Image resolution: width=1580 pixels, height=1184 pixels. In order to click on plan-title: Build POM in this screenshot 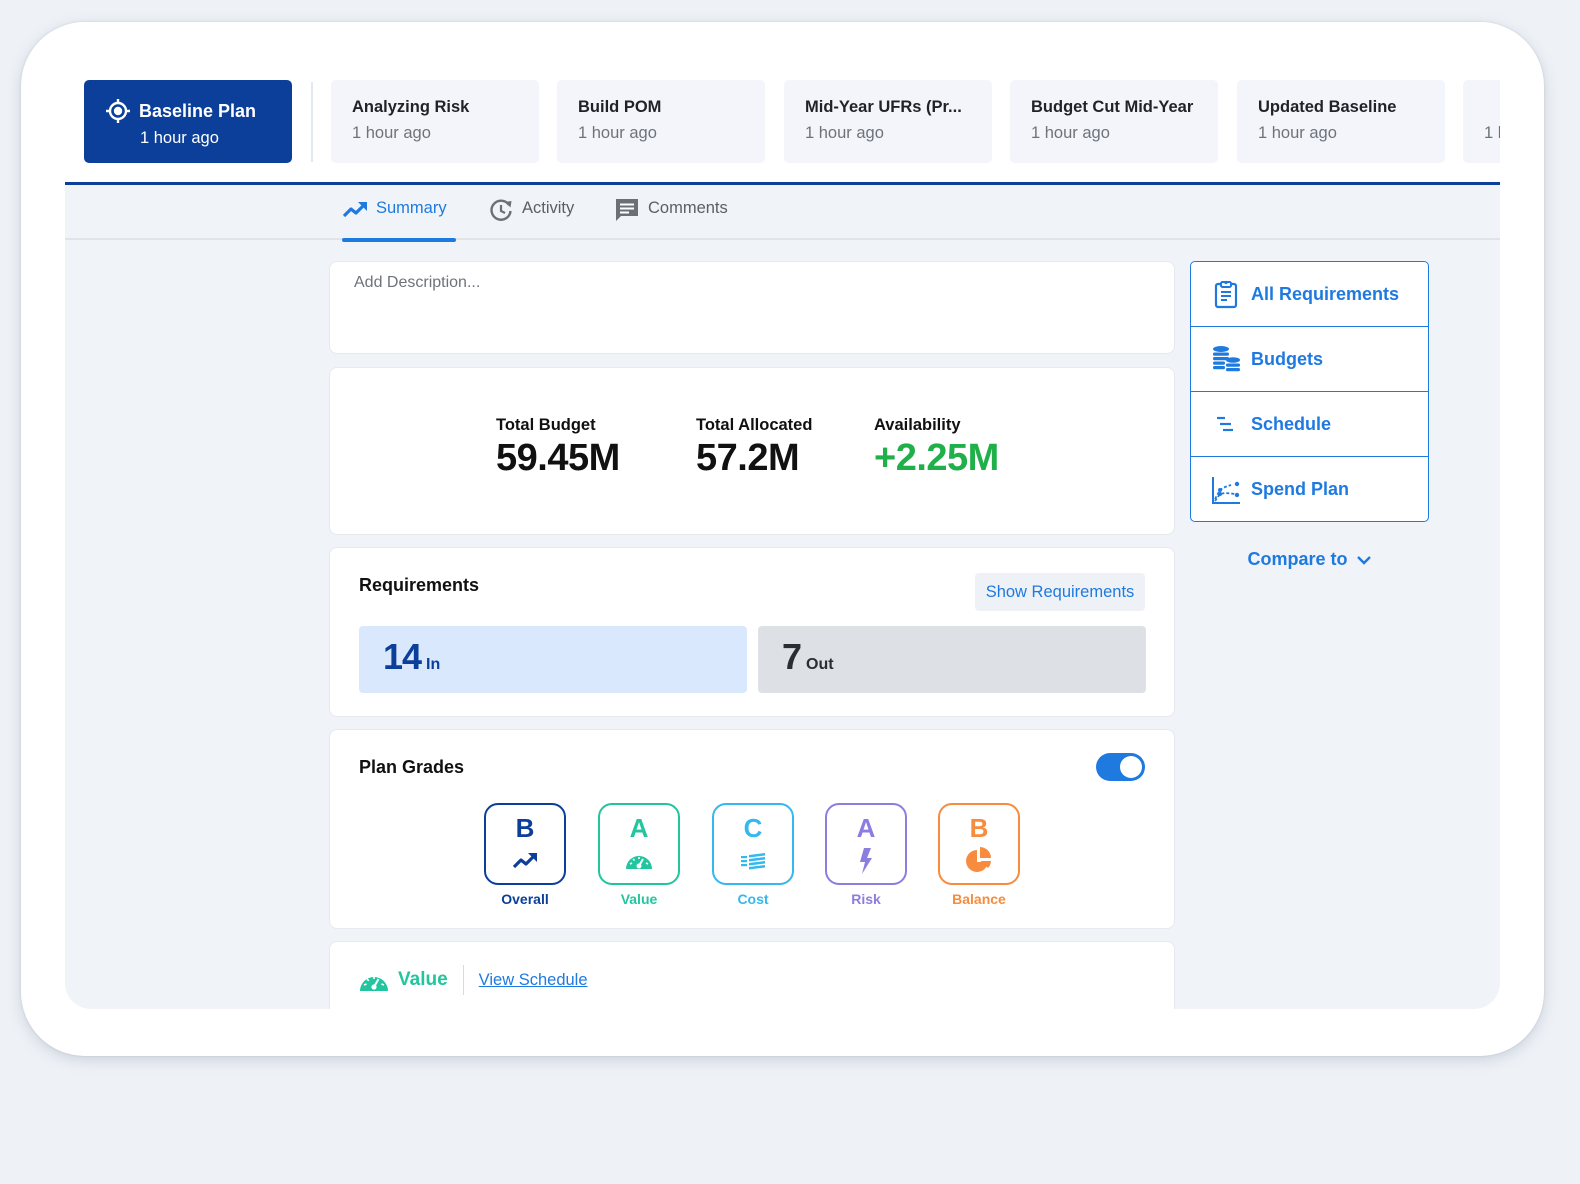, I will do `click(620, 107)`.